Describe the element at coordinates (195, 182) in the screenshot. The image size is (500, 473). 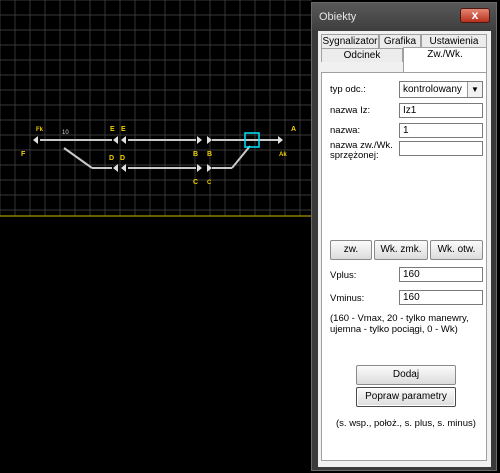
I see `label-c1: C` at that location.